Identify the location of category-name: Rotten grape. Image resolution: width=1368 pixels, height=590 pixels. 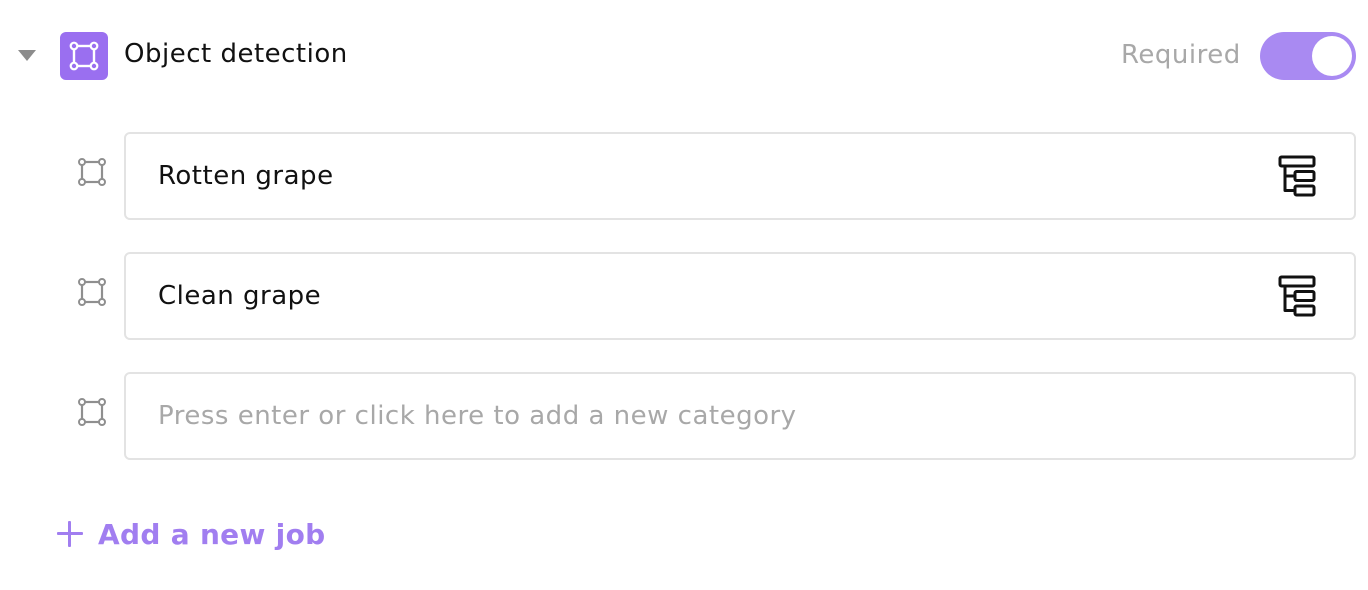
(246, 176).